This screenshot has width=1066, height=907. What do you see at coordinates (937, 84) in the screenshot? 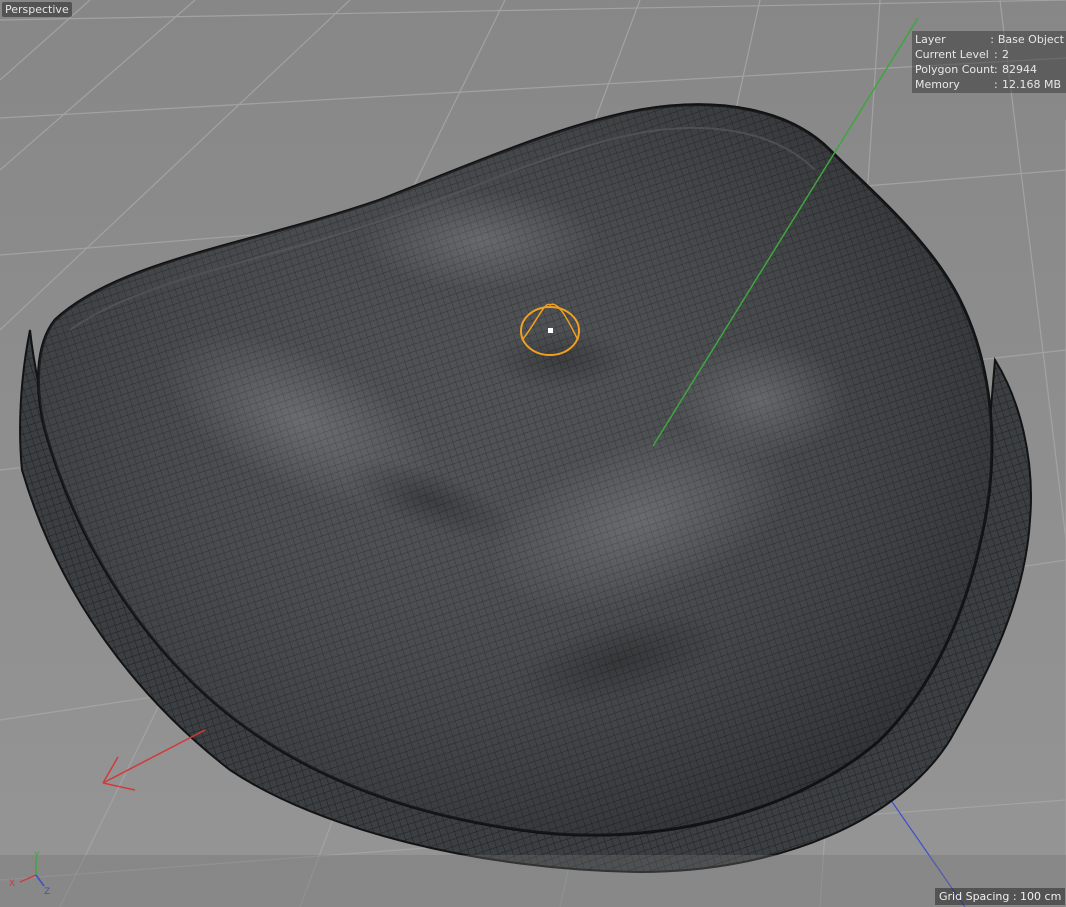
I see `hud-key: Memory` at bounding box center [937, 84].